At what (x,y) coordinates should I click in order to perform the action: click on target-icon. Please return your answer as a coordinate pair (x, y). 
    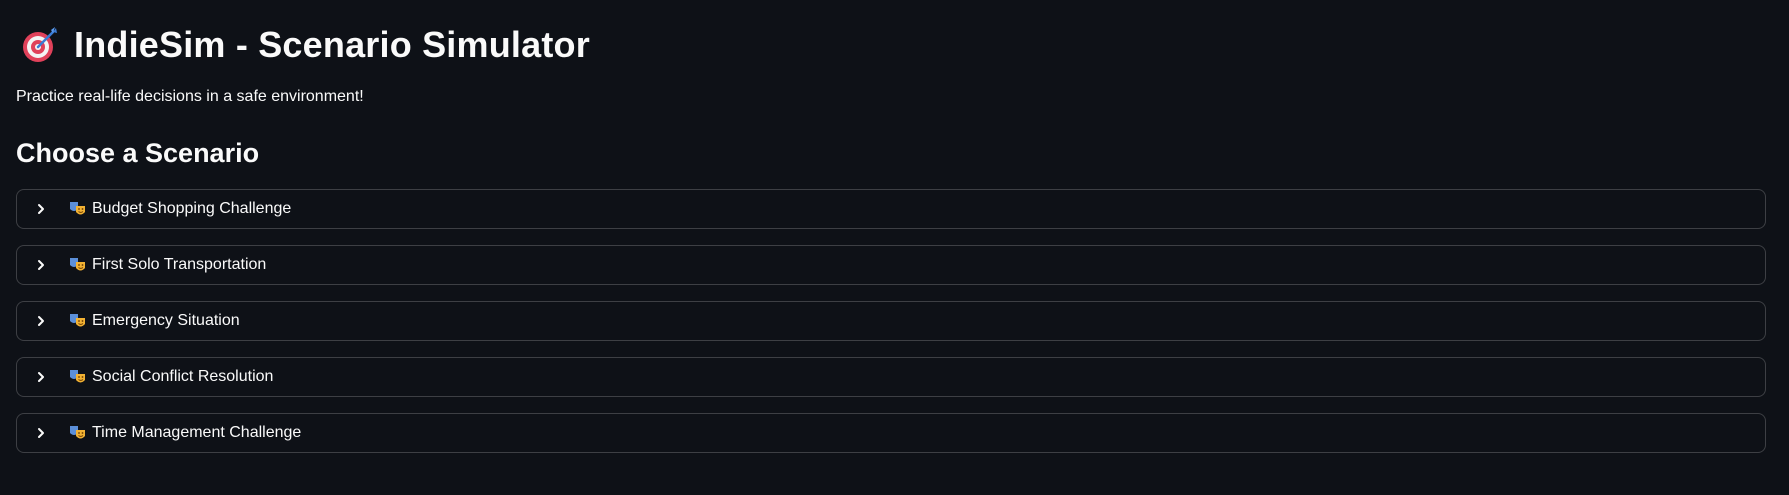
    Looking at the image, I should click on (40, 45).